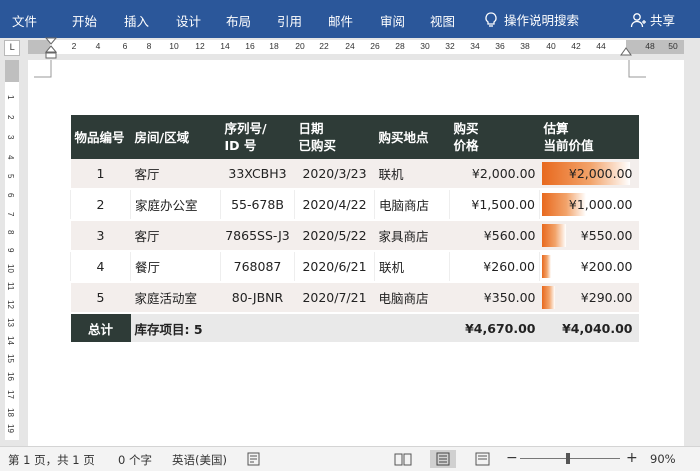 The height and width of the screenshot is (471, 700). I want to click on share-button: 共享, so click(652, 19).